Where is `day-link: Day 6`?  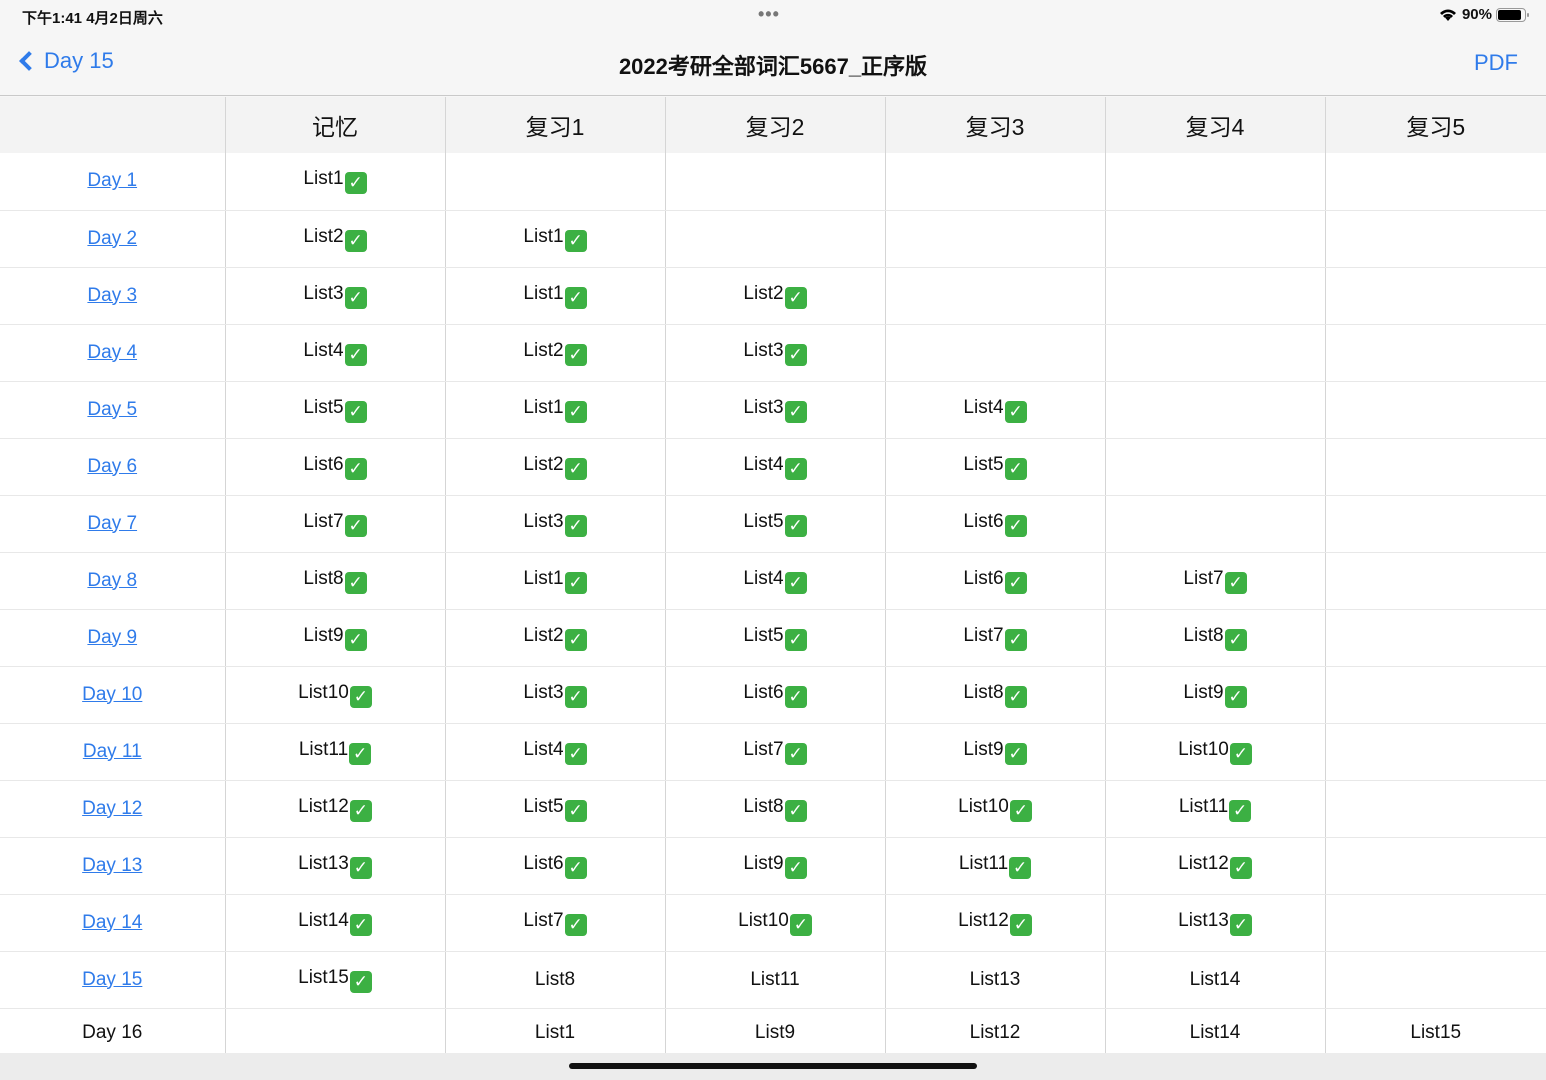 day-link: Day 6 is located at coordinates (112, 466).